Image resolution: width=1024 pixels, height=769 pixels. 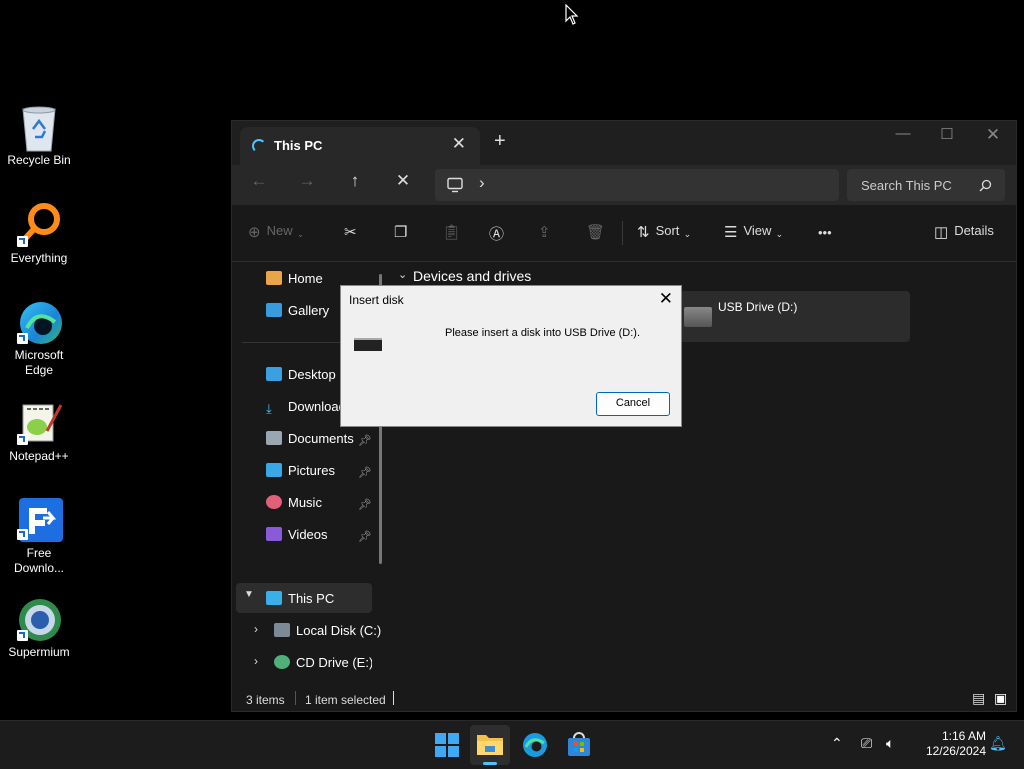 I want to click on search-box: Search This PC, so click(x=926, y=185).